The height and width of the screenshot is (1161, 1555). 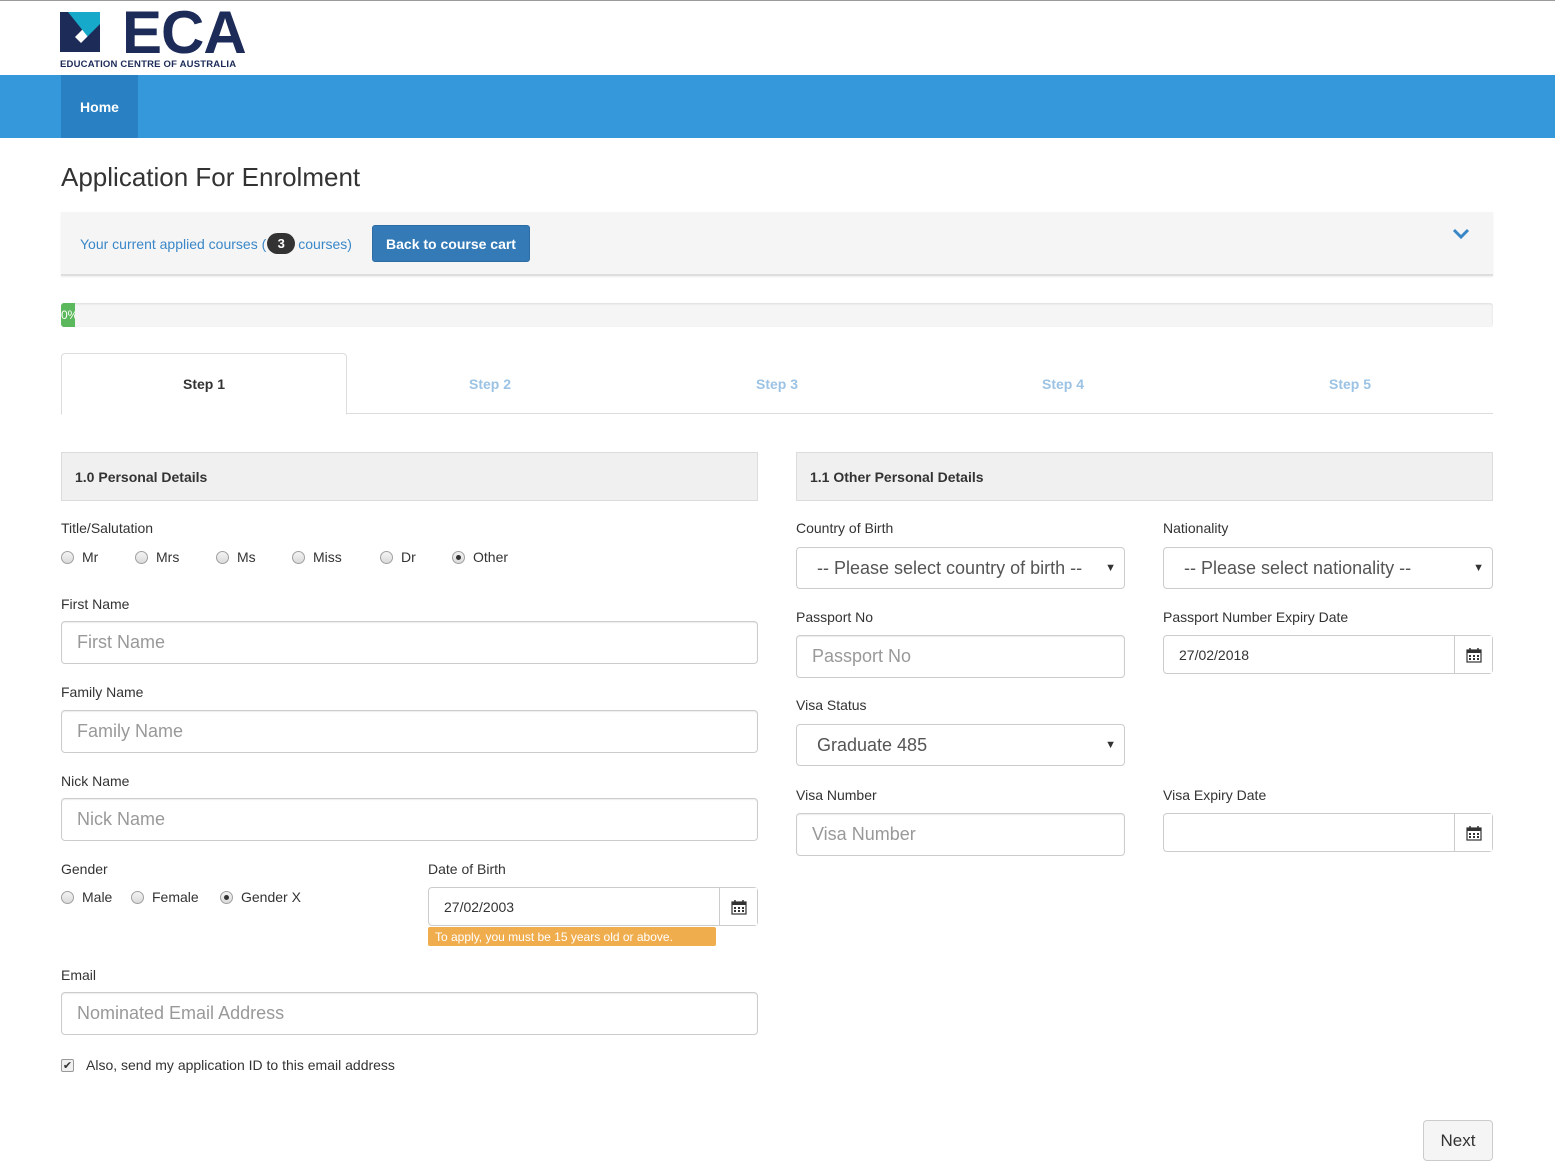 What do you see at coordinates (409, 476) in the screenshot?
I see `personal-details-header: 1.0 Personal Details` at bounding box center [409, 476].